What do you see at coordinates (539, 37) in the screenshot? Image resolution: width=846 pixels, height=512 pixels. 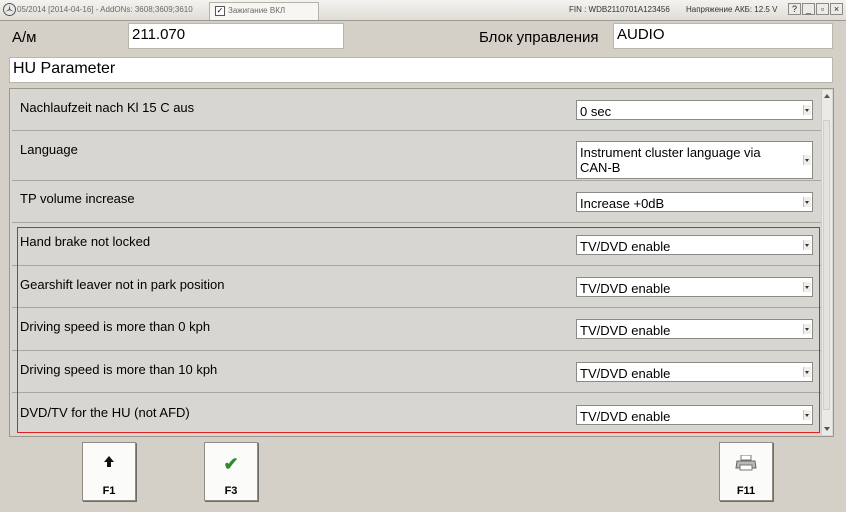 I see `control-unit-label: Блок управления` at bounding box center [539, 37].